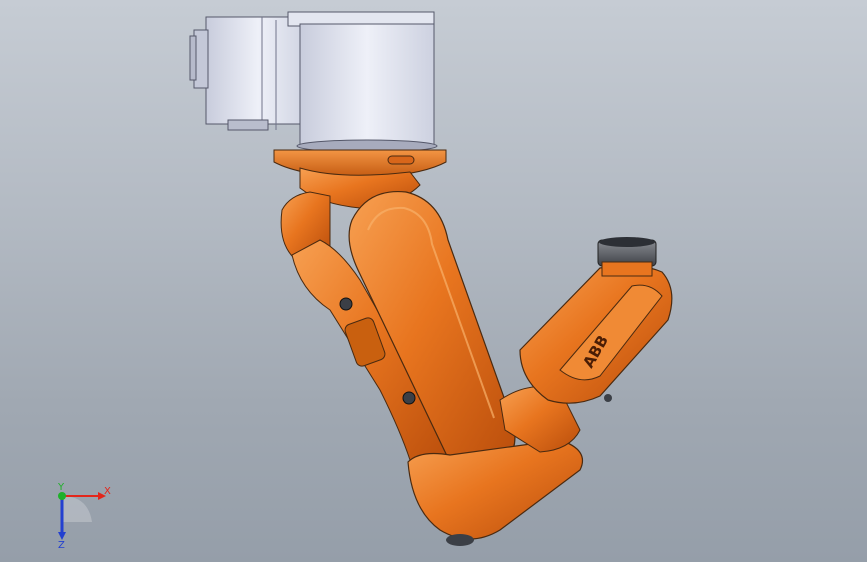 This screenshot has width=867, height=562. Describe the element at coordinates (61, 487) in the screenshot. I see `y-axis-label: Y` at that location.